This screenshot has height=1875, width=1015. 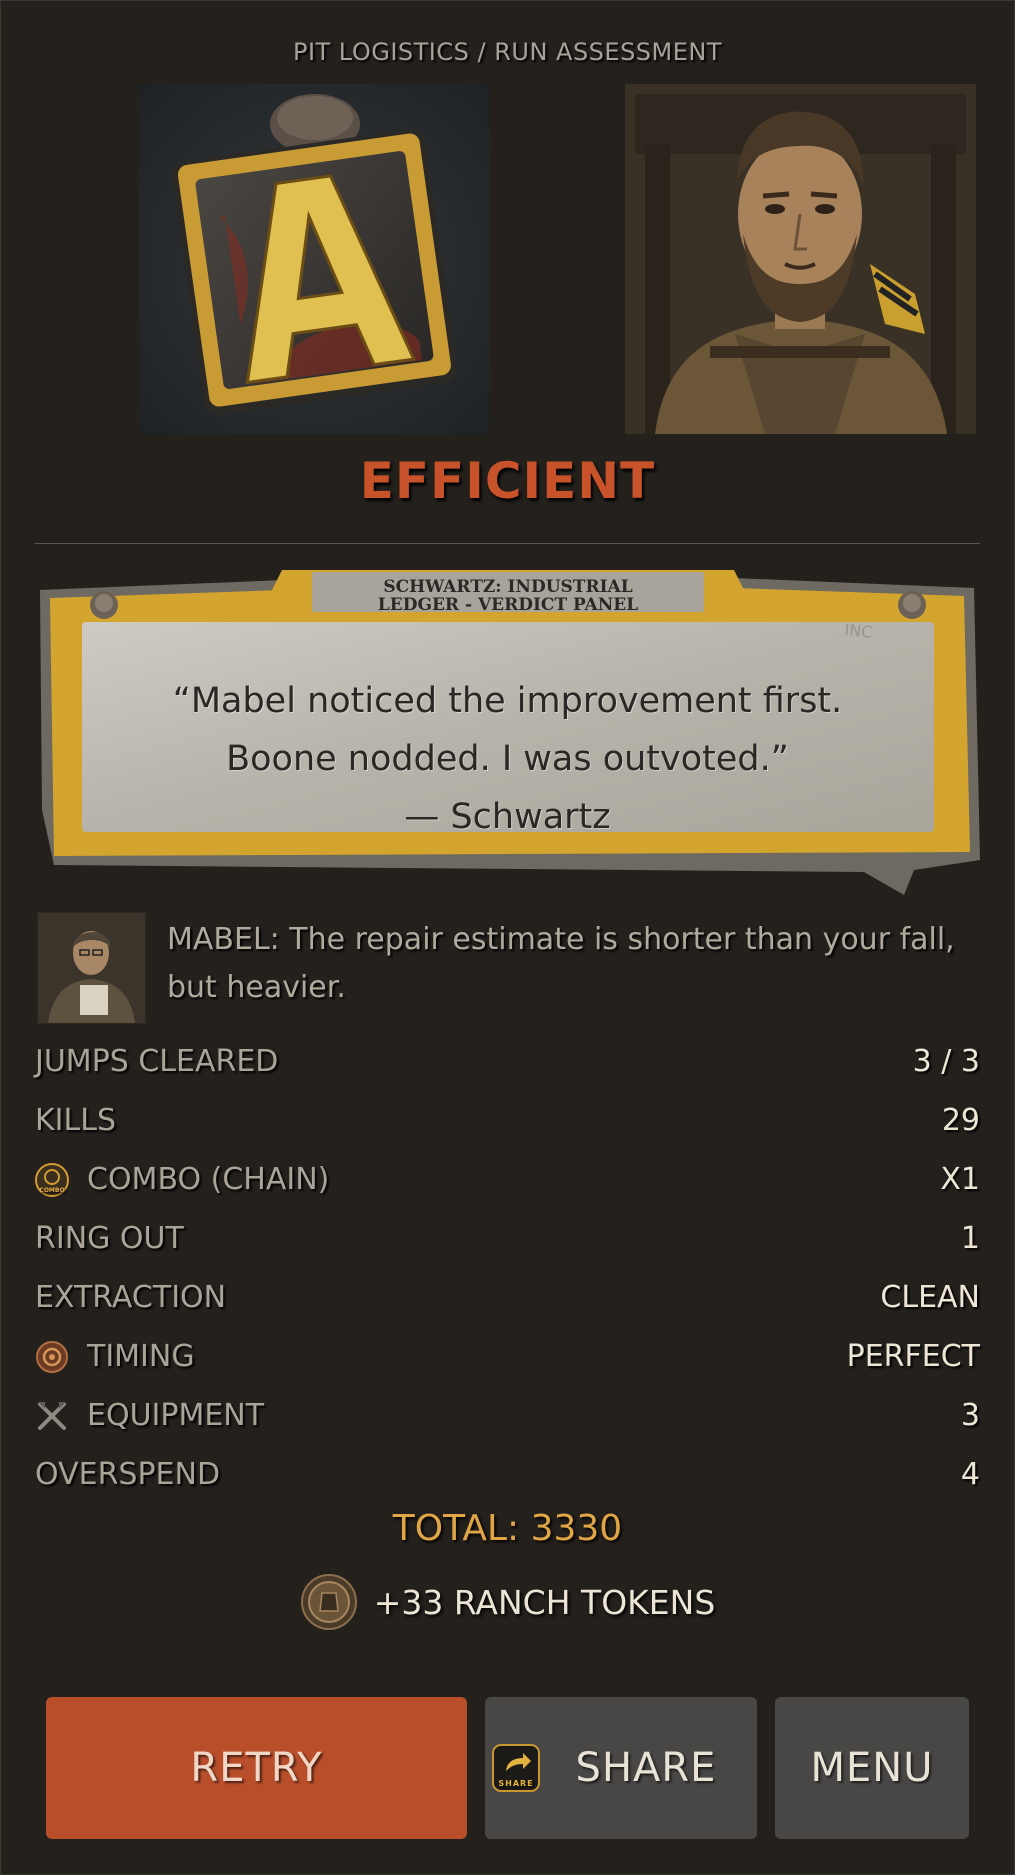 What do you see at coordinates (507, 1528) in the screenshot?
I see `total-score: TOTAL: 3330` at bounding box center [507, 1528].